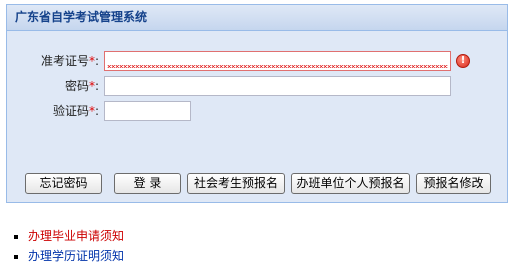  What do you see at coordinates (236, 183) in the screenshot?
I see `public-prereg-button: 社会考生预报名` at bounding box center [236, 183].